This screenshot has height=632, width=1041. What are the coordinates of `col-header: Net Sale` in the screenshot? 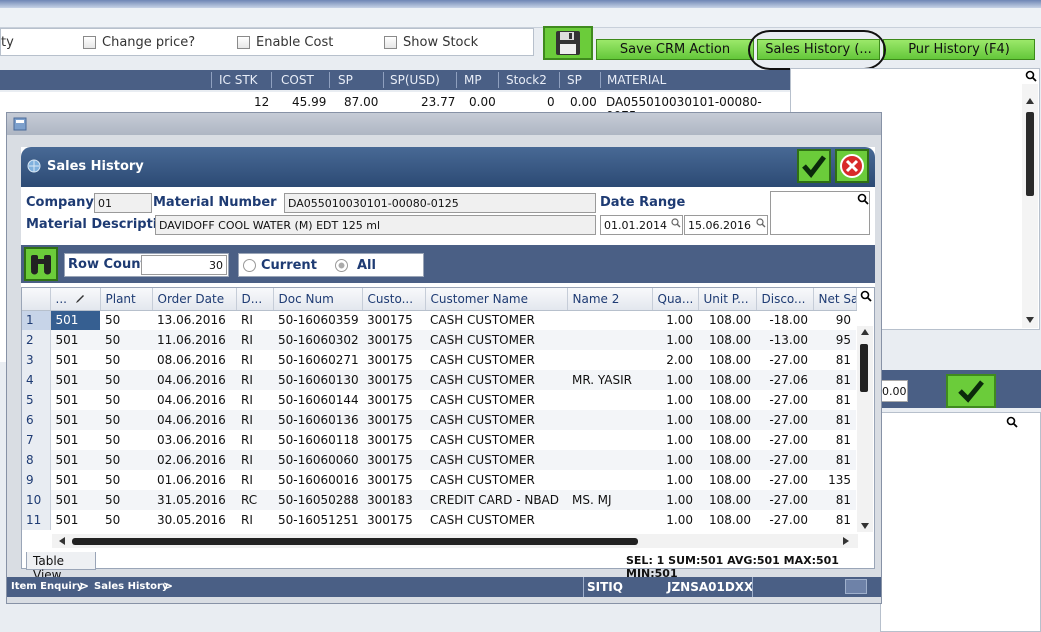 It's located at (835, 299).